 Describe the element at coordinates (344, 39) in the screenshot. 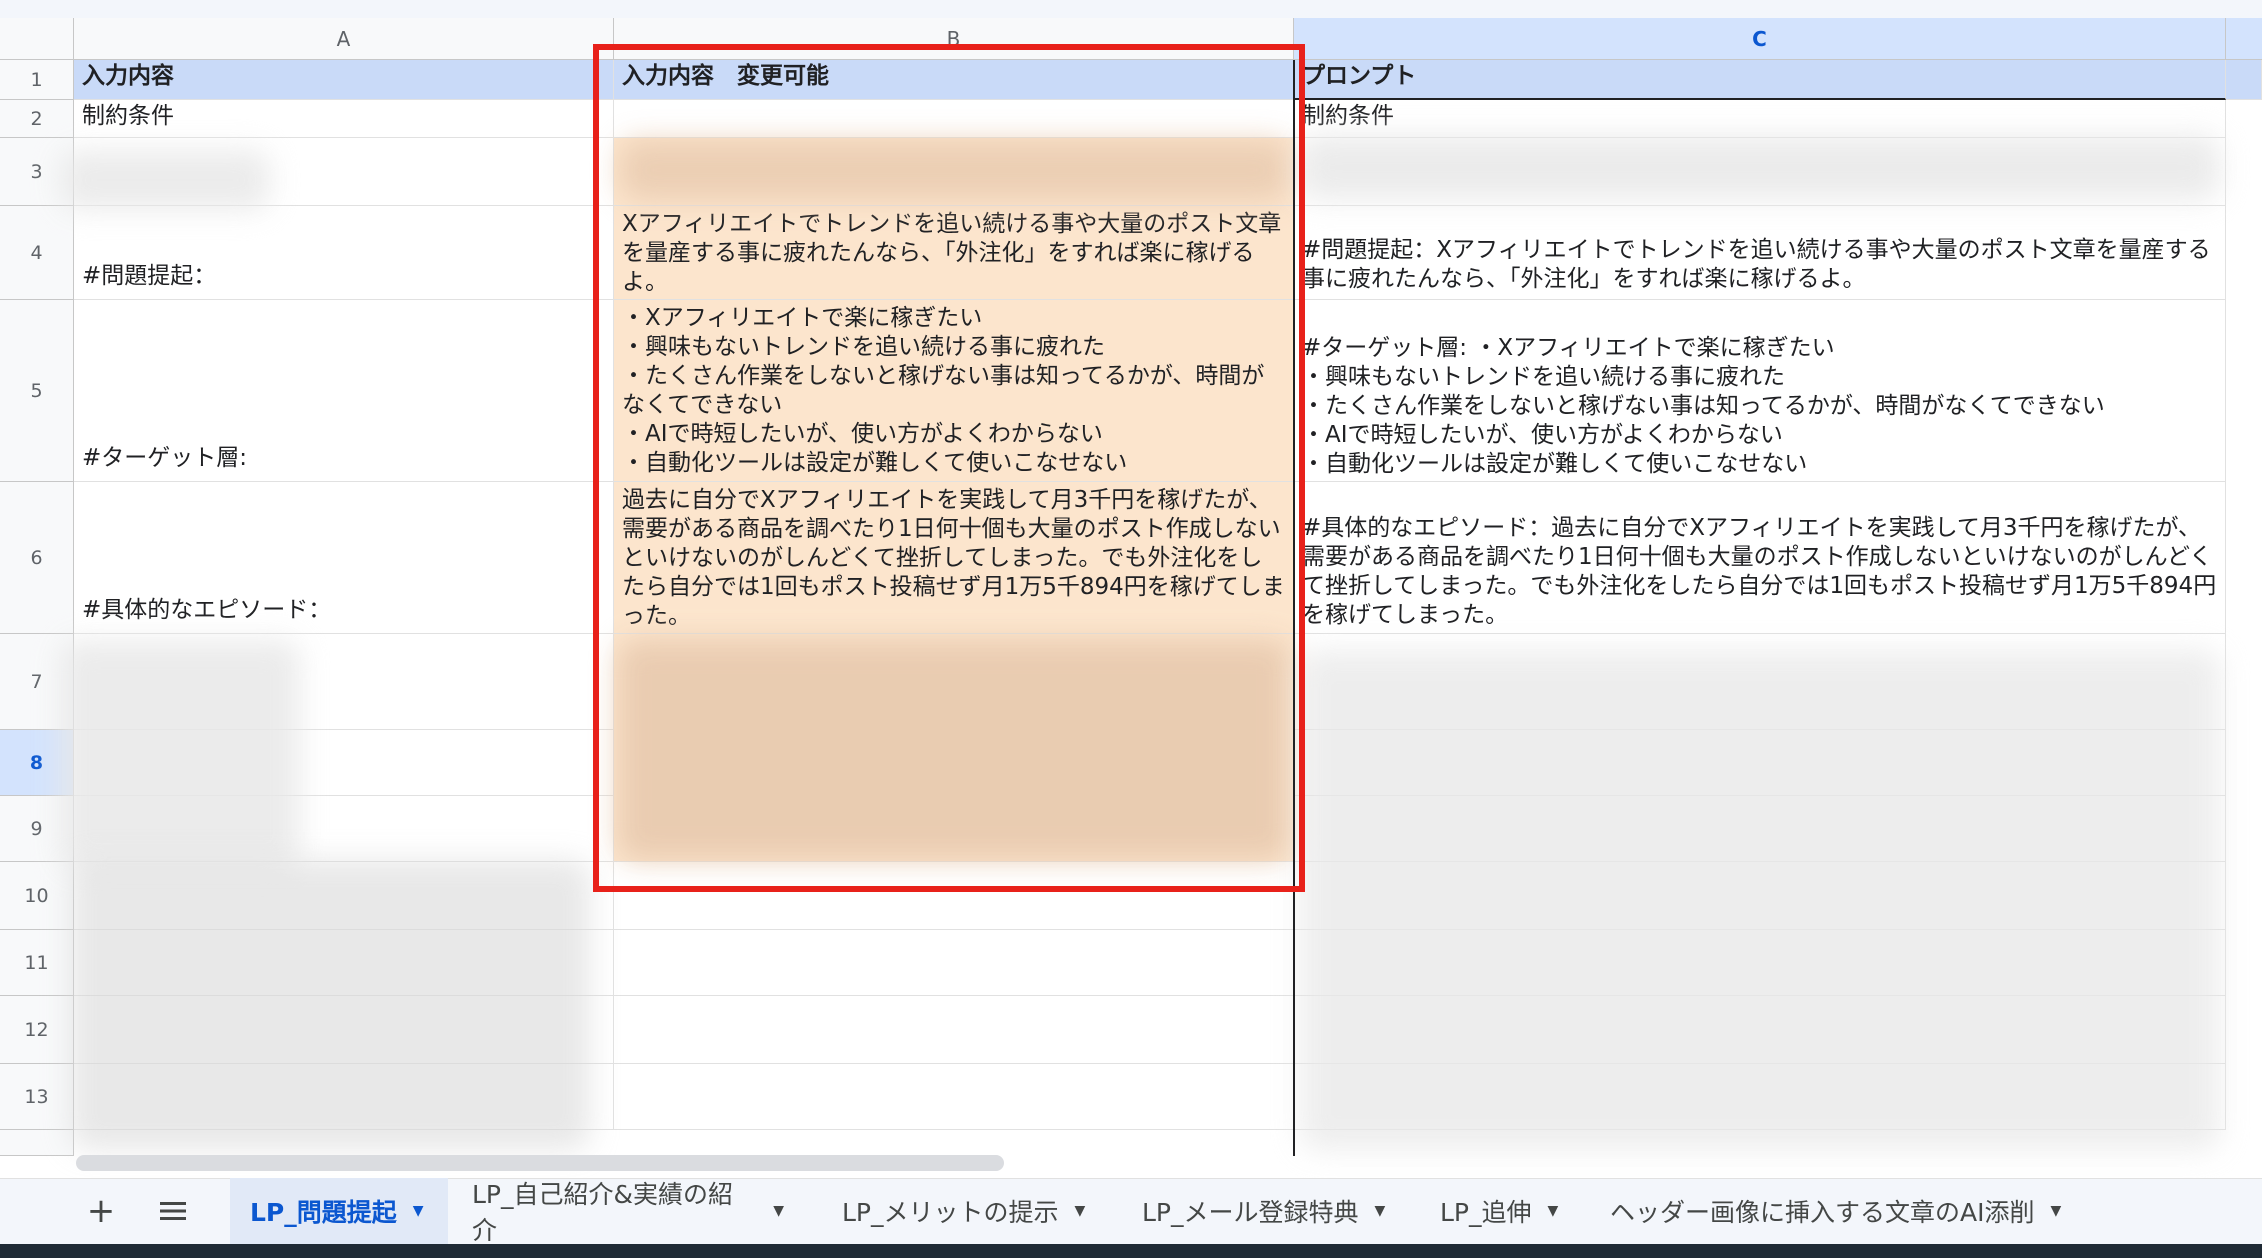

I see `column-header-a: A` at that location.